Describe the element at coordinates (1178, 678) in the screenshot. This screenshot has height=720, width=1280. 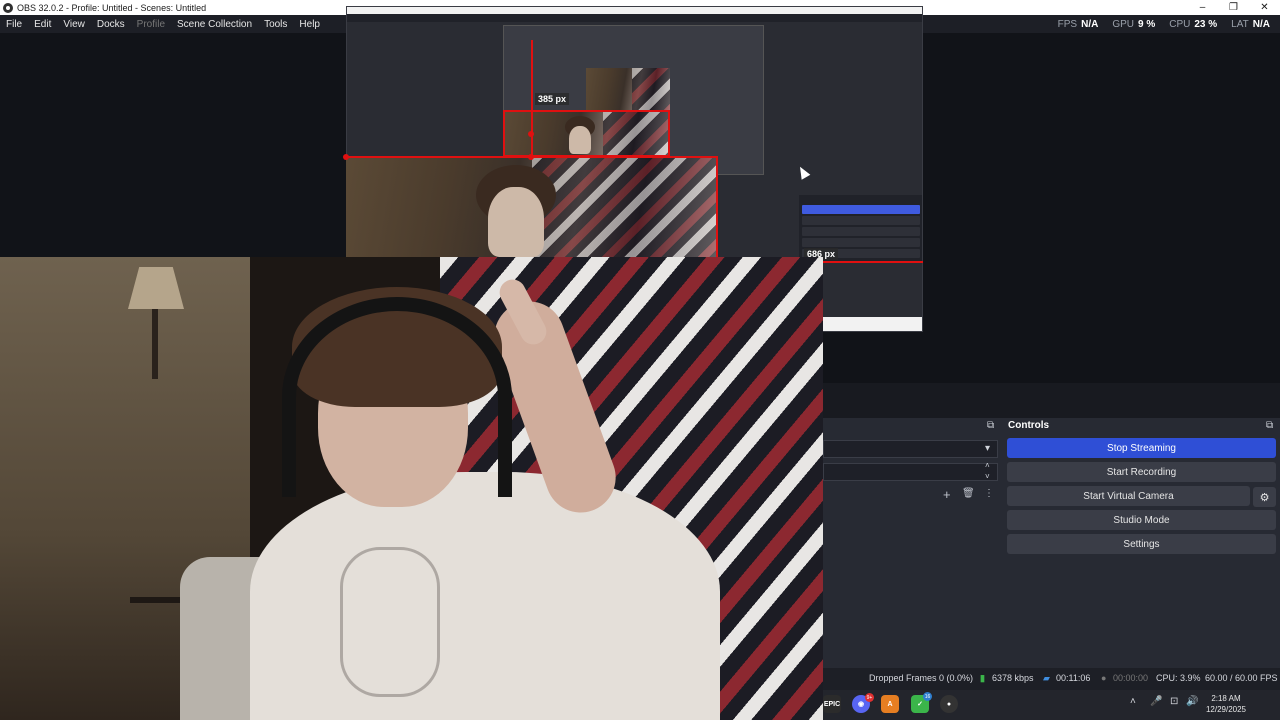
I see `cpu-usage: CPU: 3.9%` at that location.